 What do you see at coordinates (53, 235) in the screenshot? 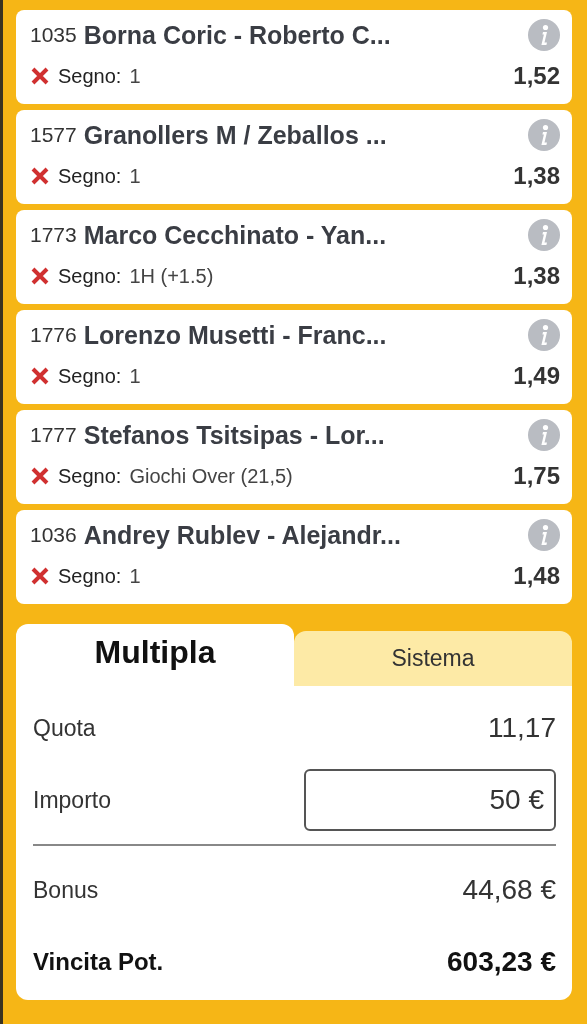
I see `event-code: 1773` at bounding box center [53, 235].